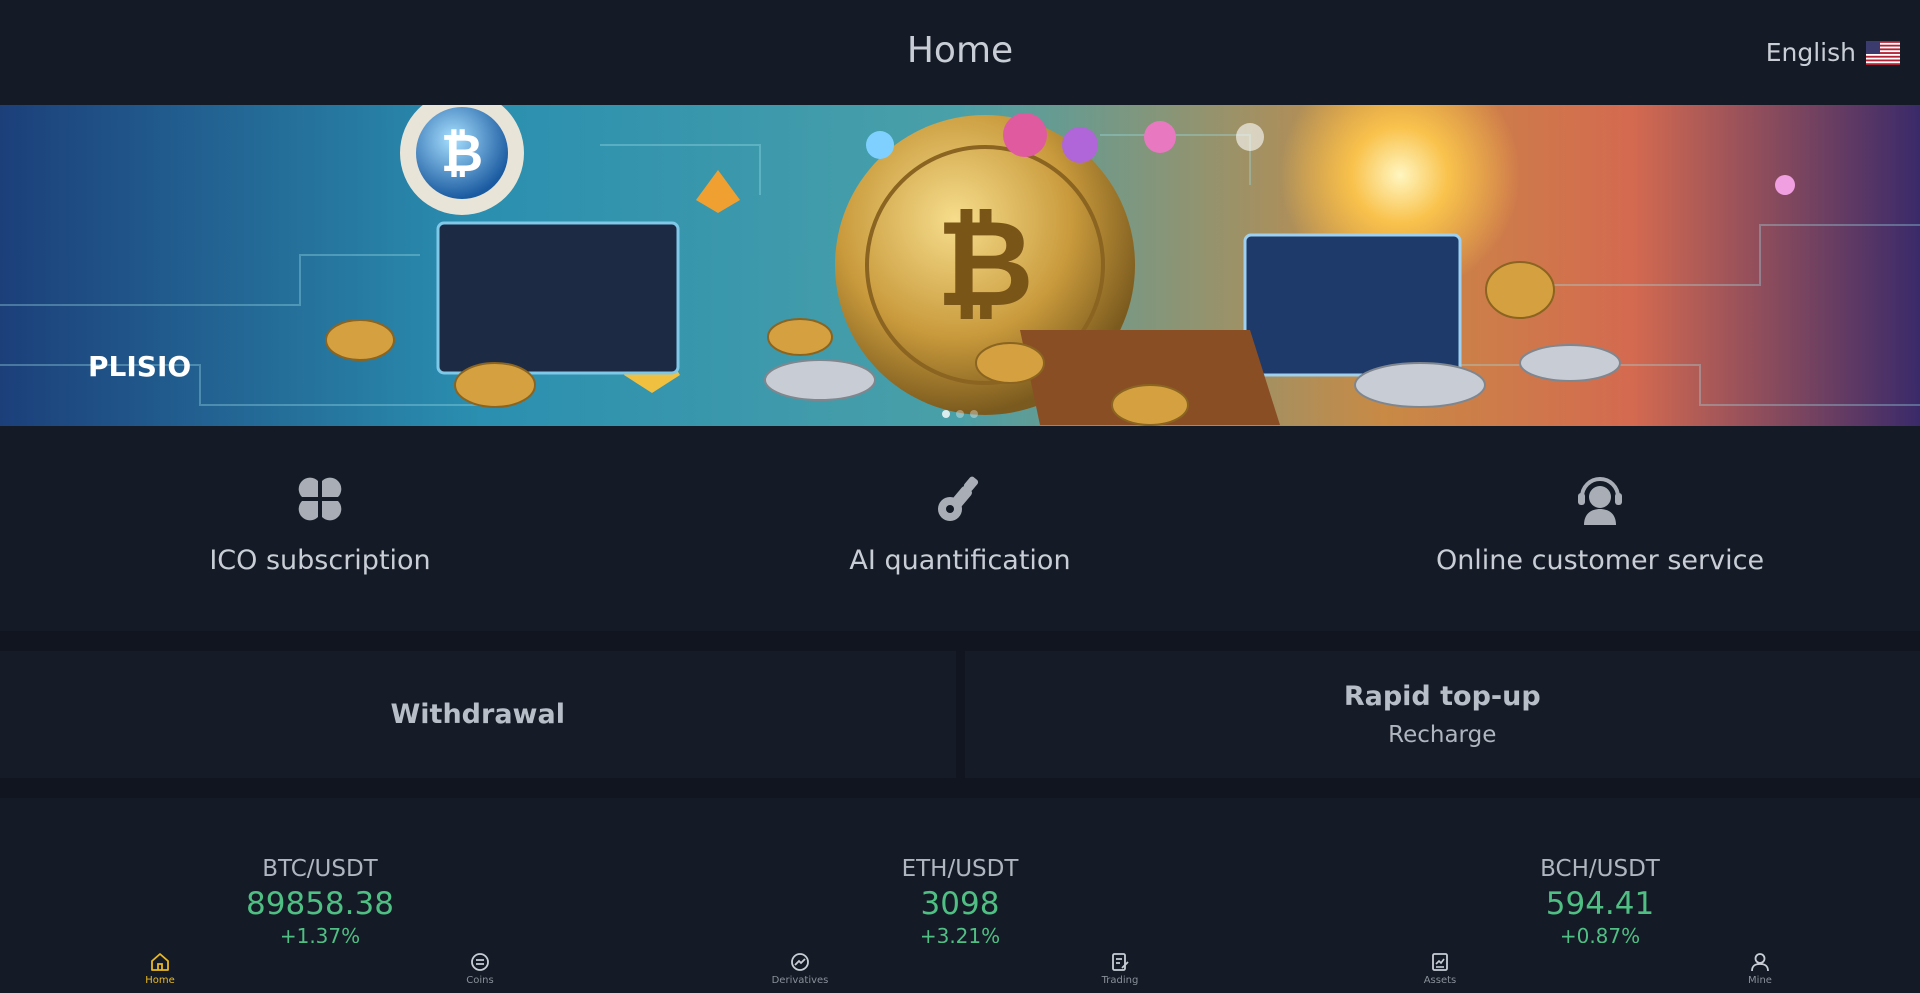 Image resolution: width=1920 pixels, height=993 pixels. I want to click on nav-label: Coins, so click(480, 980).